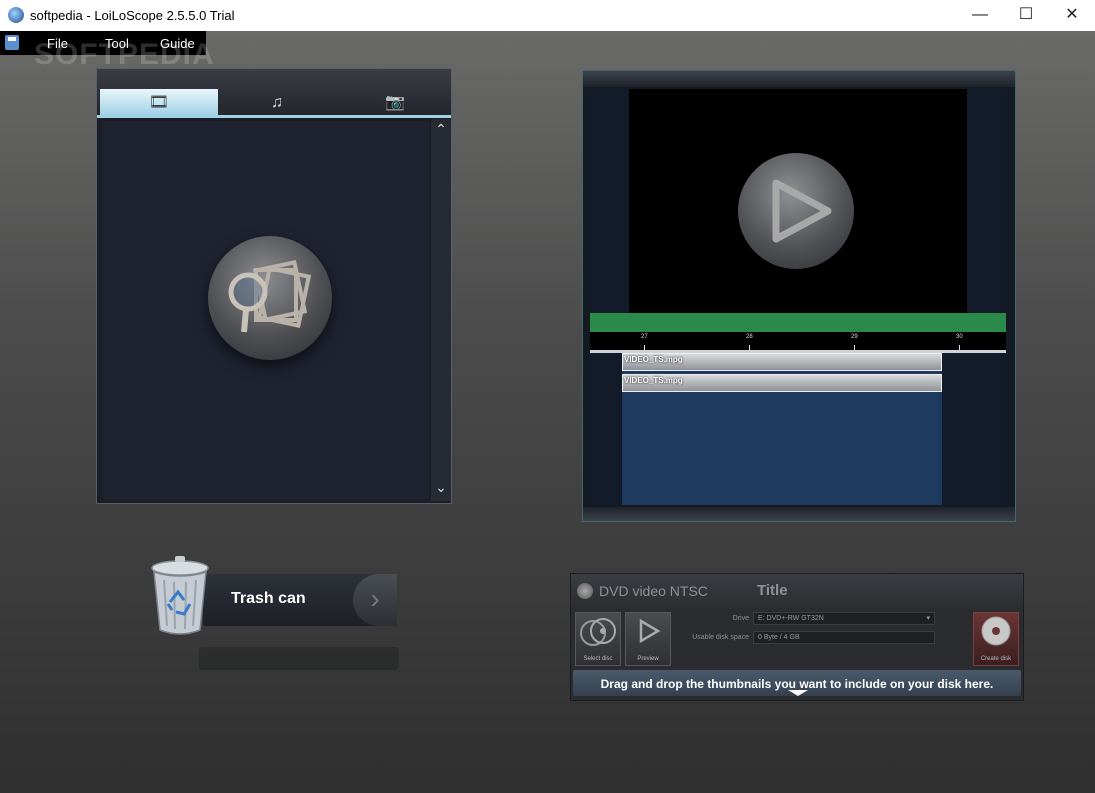  I want to click on chevron-down-icon: ▾, so click(928, 618).